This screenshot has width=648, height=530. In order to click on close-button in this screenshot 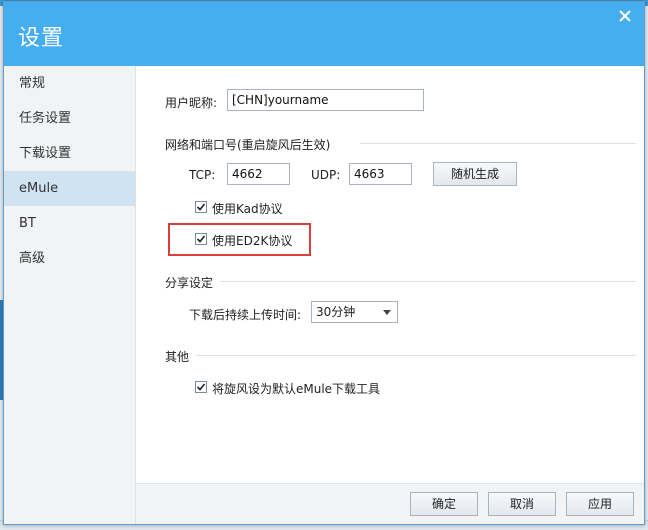, I will do `click(625, 16)`.